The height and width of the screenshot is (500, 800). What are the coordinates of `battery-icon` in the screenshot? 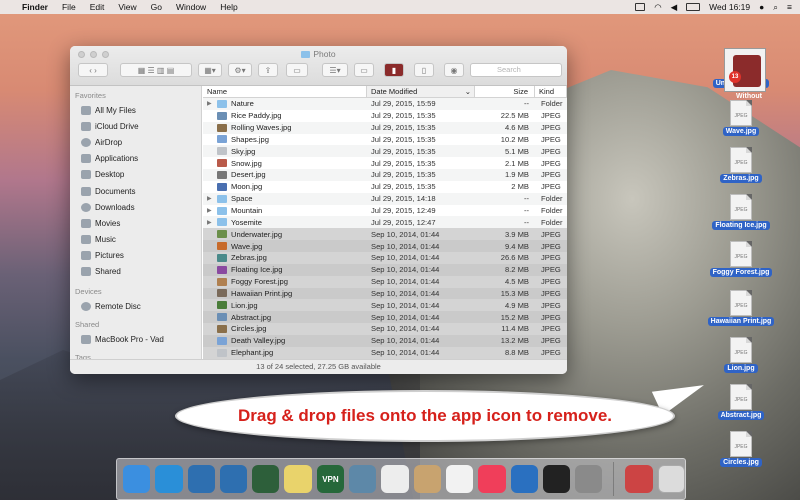 It's located at (693, 7).